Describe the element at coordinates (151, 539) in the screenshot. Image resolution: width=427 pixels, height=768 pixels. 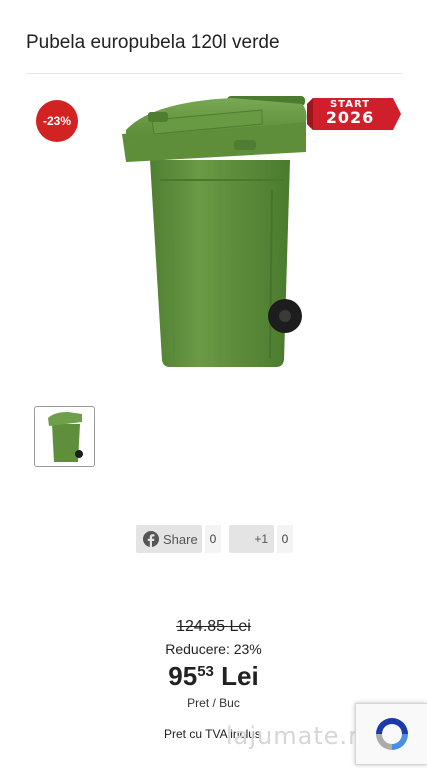
I see `facebook-icon` at that location.